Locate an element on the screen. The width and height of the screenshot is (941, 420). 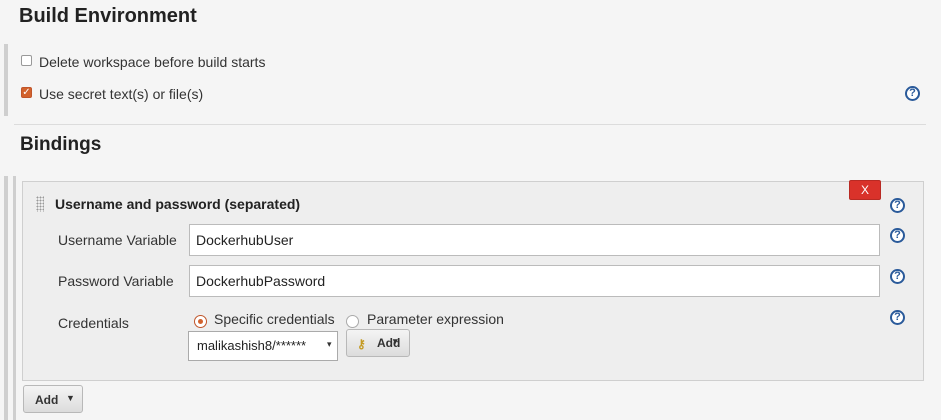
bindings-left-bar is located at coordinates (6, 298).